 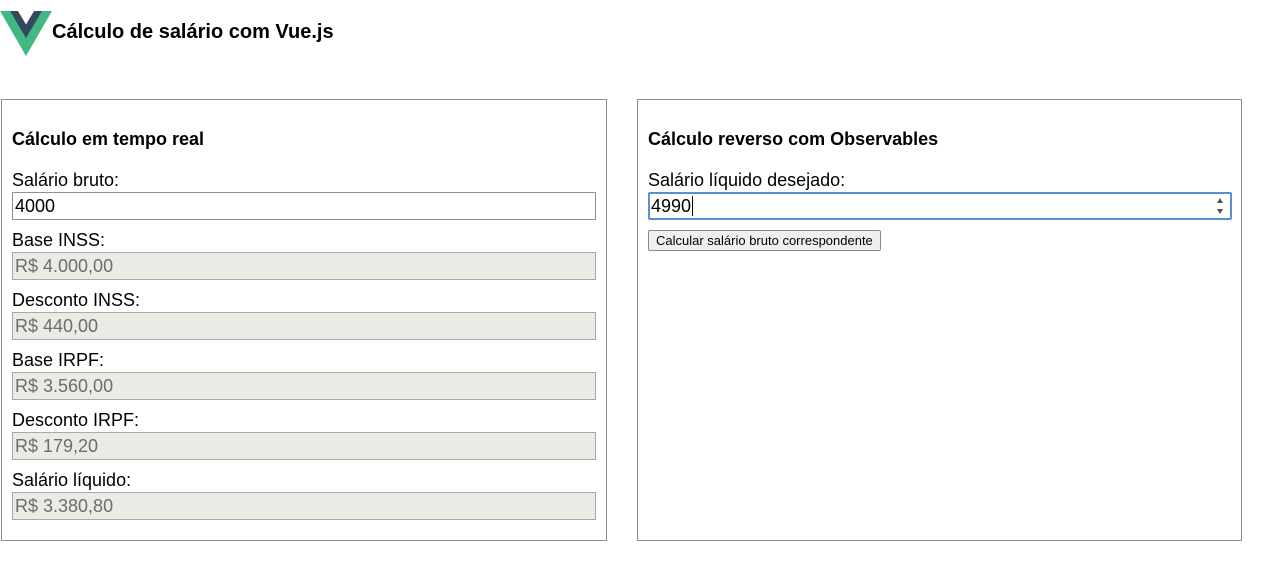 What do you see at coordinates (66, 180) in the screenshot?
I see `gross-salary-label: Salário bruto:` at bounding box center [66, 180].